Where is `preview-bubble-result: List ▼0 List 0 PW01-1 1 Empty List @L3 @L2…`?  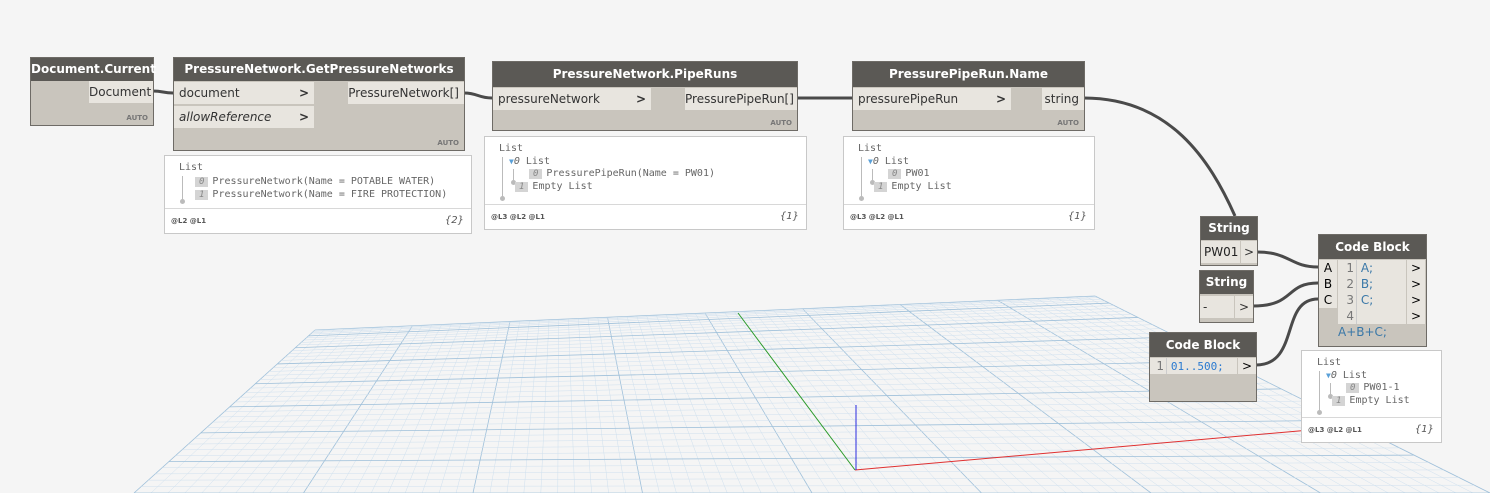
preview-bubble-result: List ▼0 List 0 PW01-1 1 Empty List @L3 @L2… is located at coordinates (1371, 396).